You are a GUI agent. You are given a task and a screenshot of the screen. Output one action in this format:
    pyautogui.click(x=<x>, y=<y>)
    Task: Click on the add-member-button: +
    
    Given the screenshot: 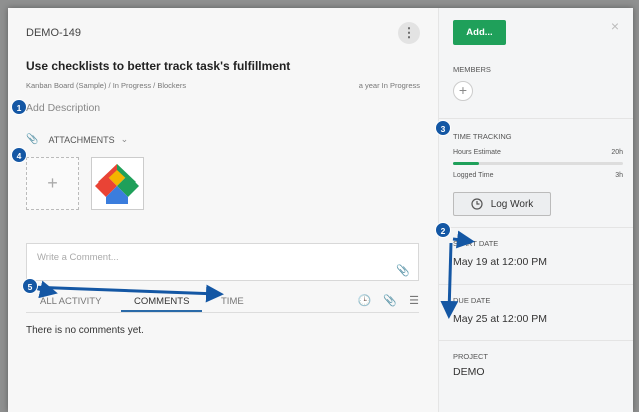 What is the action you would take?
    pyautogui.click(x=463, y=91)
    